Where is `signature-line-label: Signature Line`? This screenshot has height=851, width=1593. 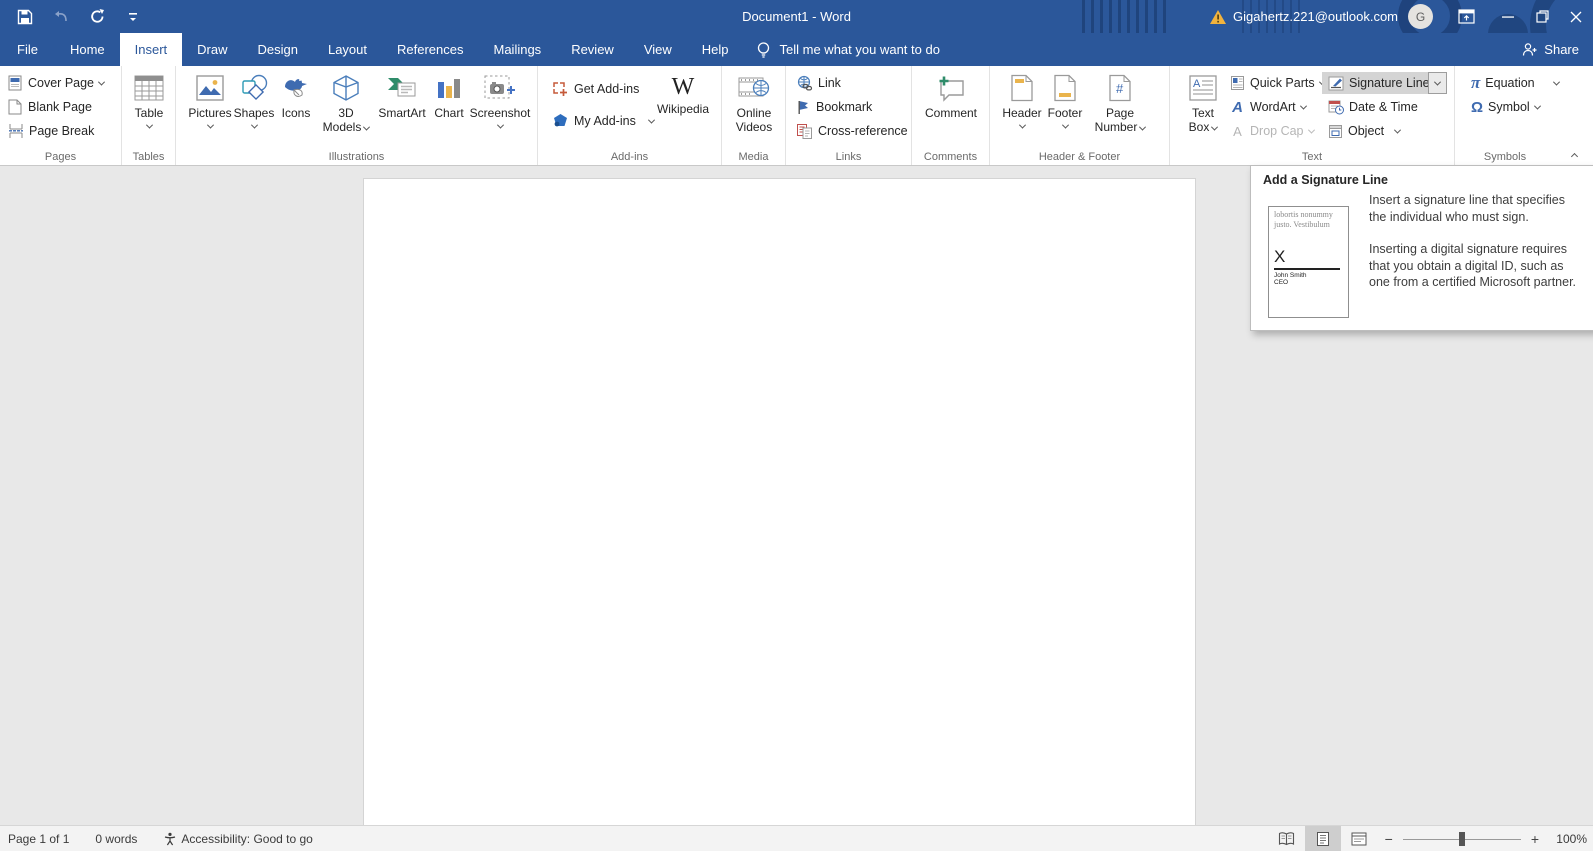 signature-line-label: Signature Line is located at coordinates (1389, 83).